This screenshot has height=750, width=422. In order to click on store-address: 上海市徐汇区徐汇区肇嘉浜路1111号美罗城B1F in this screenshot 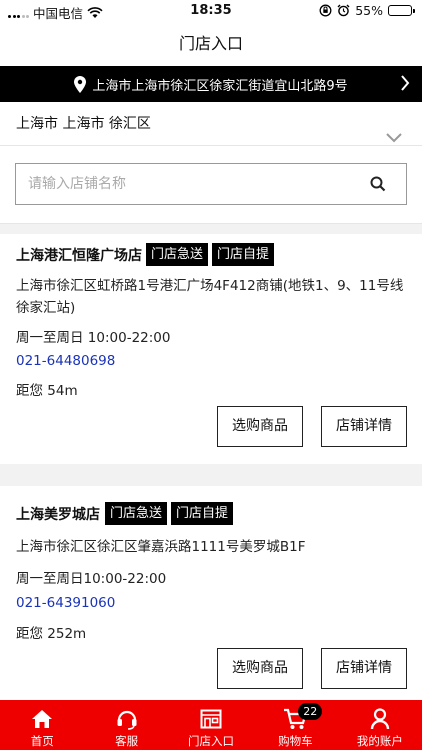, I will do `click(161, 547)`.